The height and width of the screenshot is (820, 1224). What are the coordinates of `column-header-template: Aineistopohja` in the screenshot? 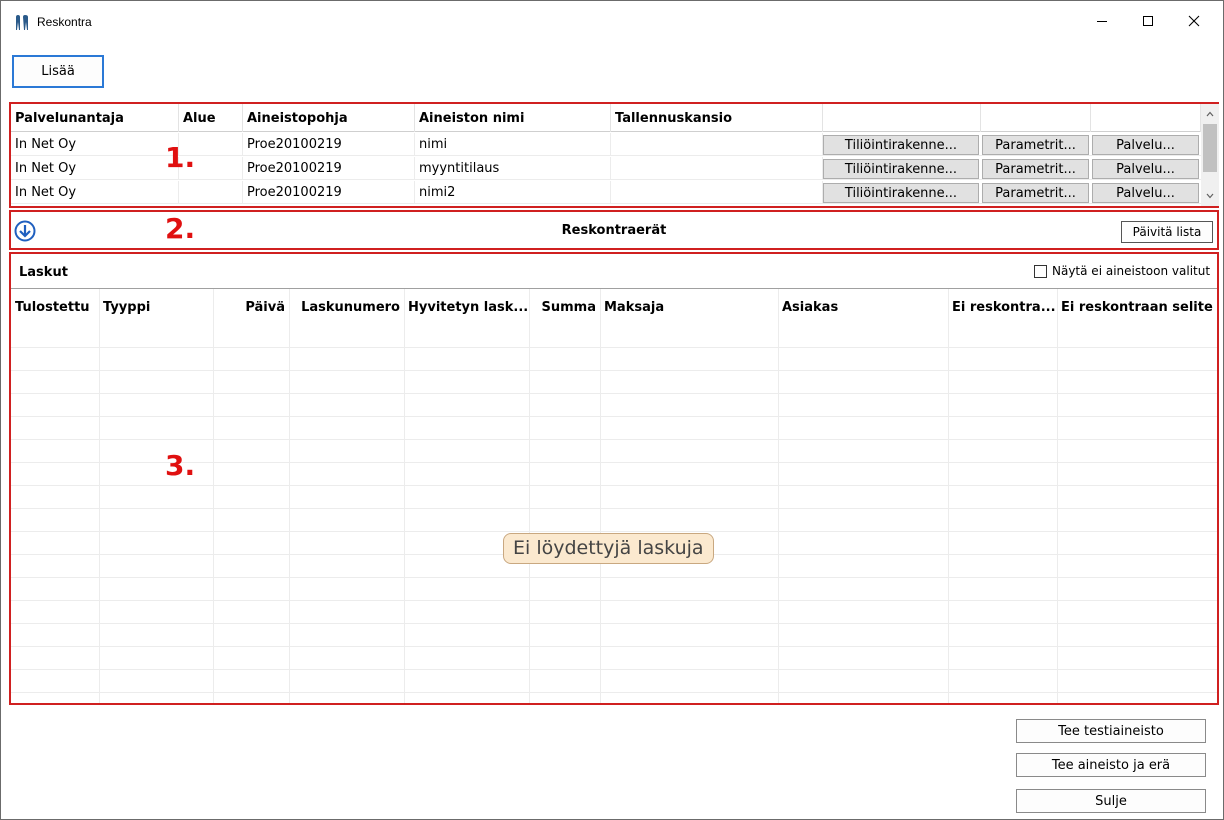 It's located at (329, 118).